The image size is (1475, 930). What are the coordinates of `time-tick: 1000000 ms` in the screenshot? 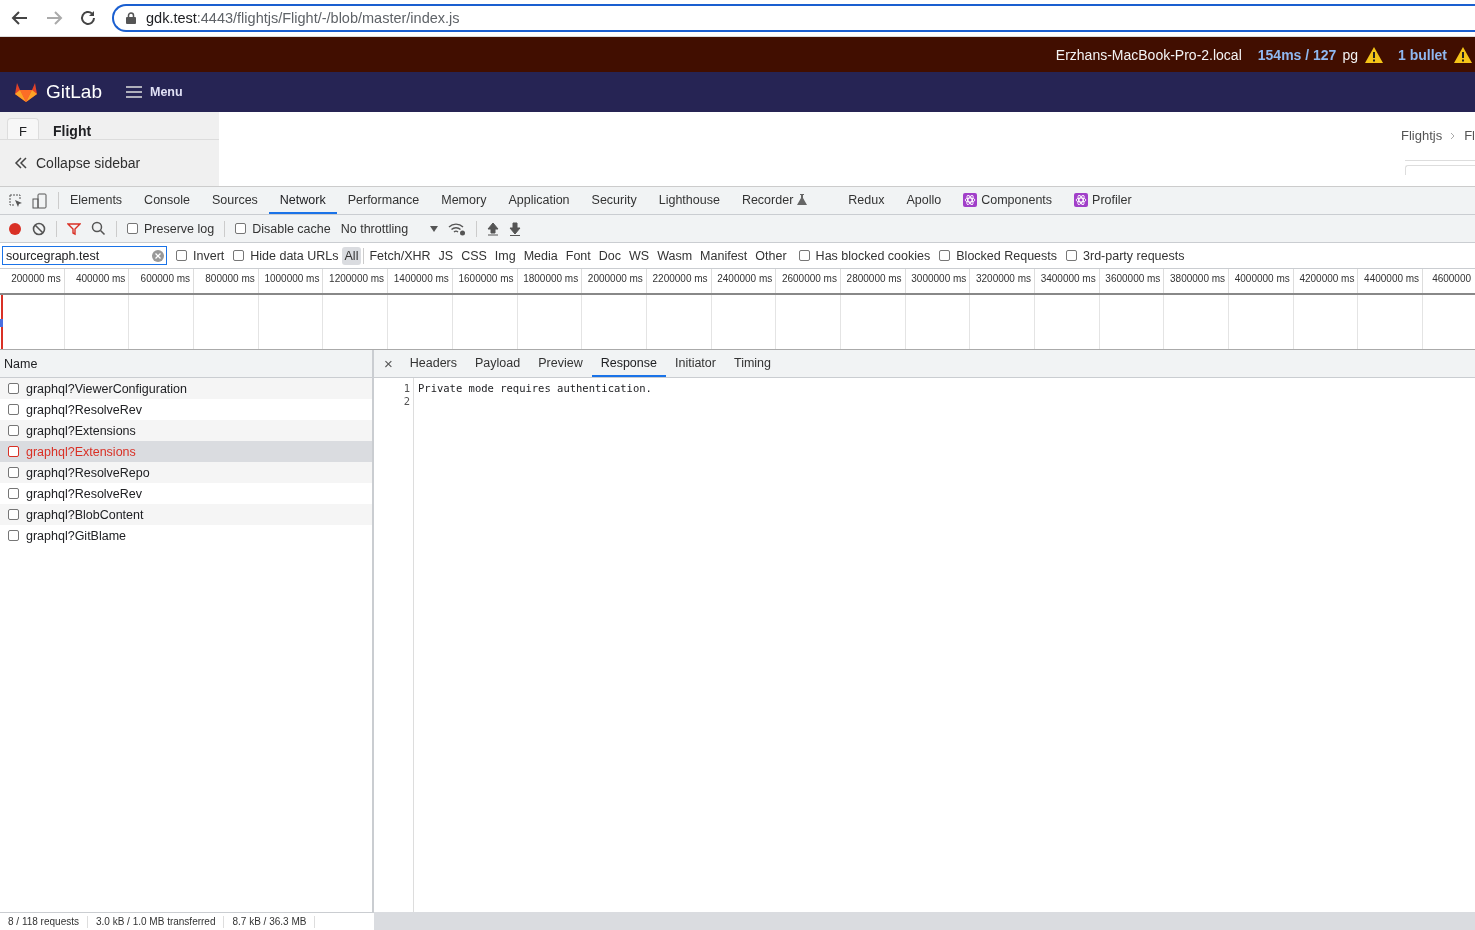 It's located at (291, 281).